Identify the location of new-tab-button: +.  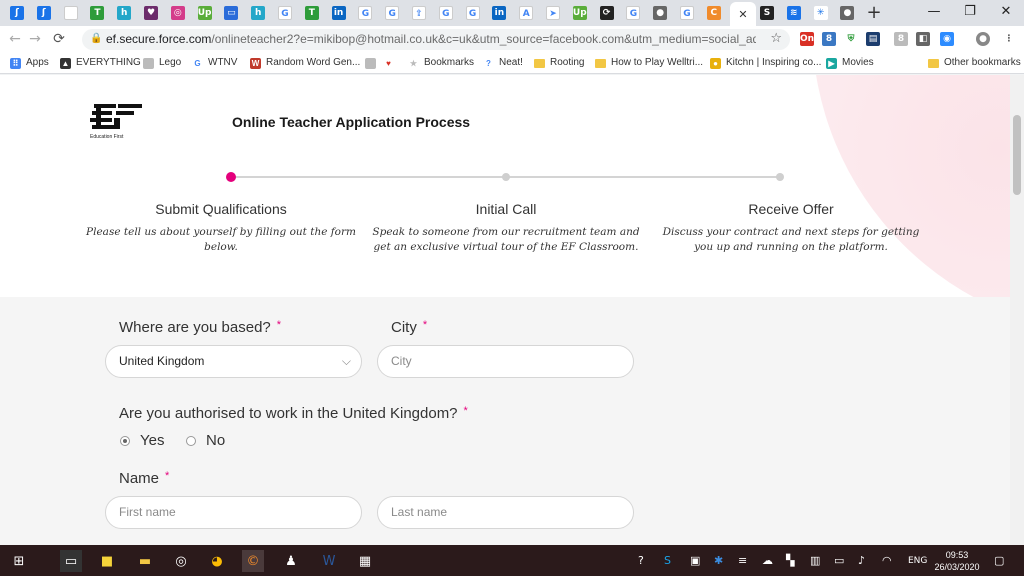
(874, 13).